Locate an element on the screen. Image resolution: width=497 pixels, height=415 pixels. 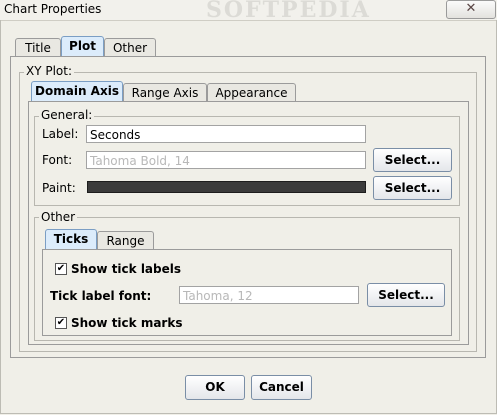
xy-plot-title: XY Plot: is located at coordinates (49, 71).